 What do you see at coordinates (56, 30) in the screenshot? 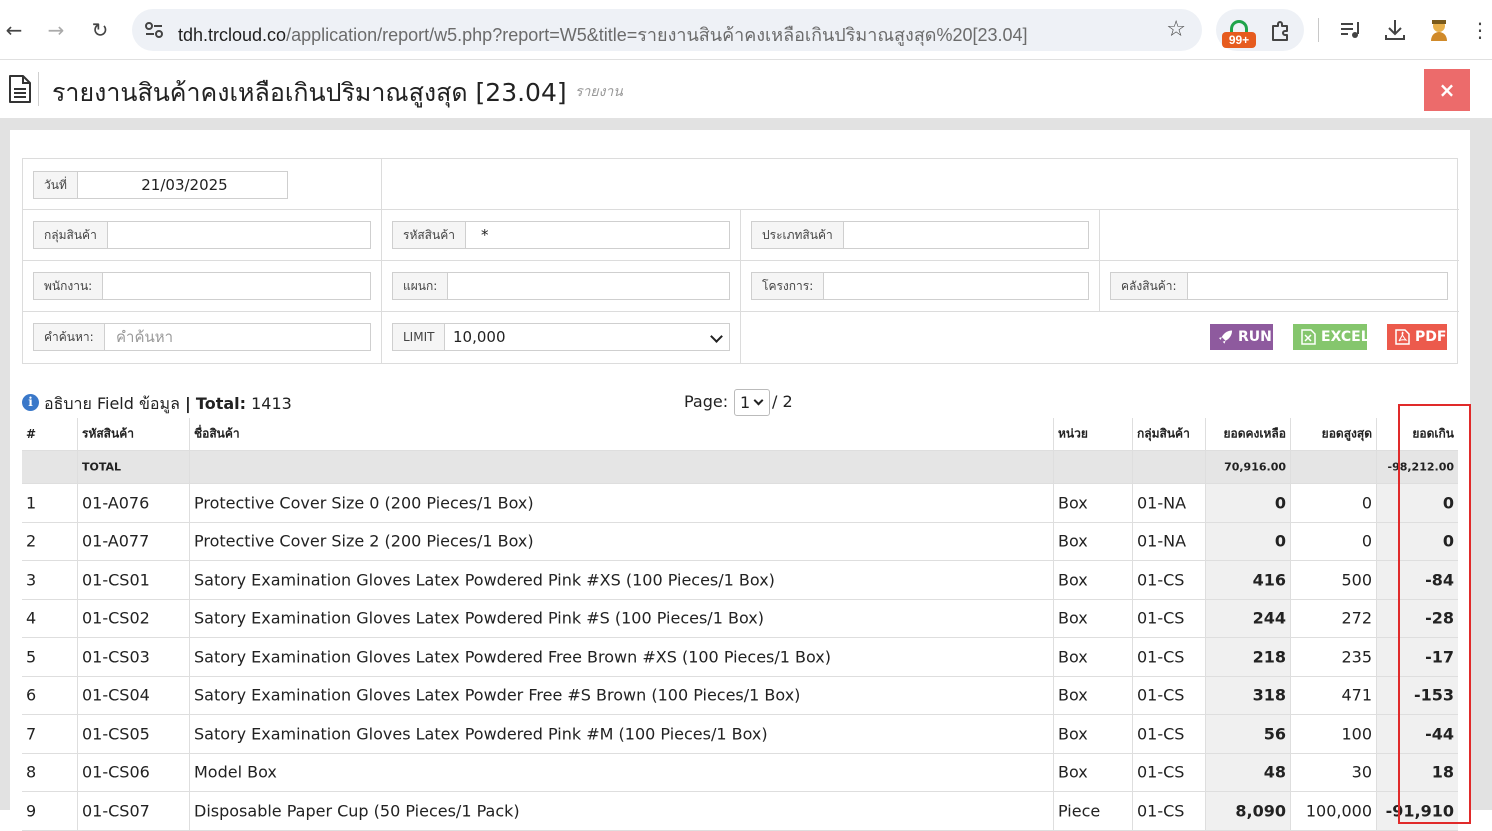
I see `forward-arrow-icon: →` at bounding box center [56, 30].